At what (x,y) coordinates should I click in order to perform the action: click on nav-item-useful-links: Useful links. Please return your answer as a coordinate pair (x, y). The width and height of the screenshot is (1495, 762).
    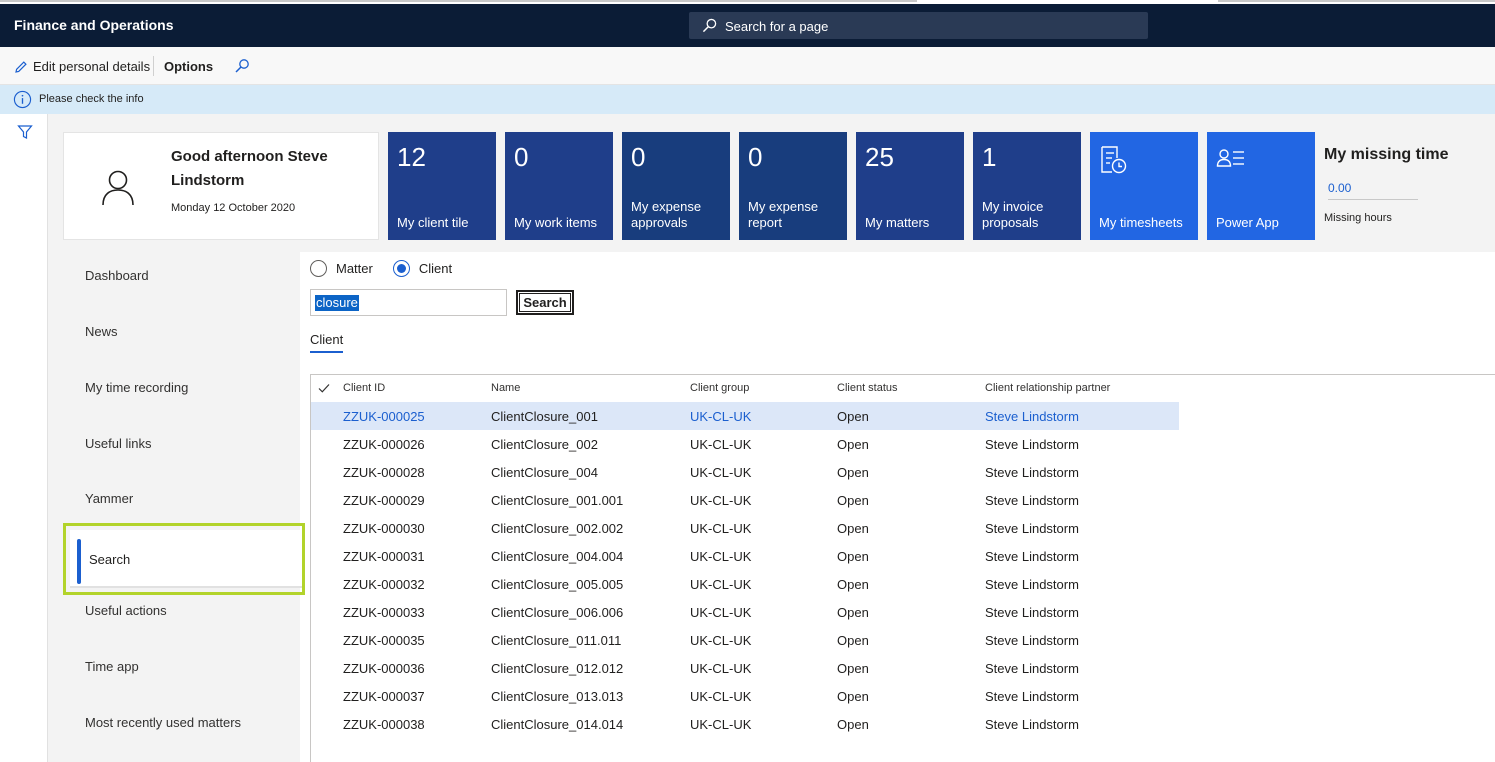
    Looking at the image, I should click on (118, 443).